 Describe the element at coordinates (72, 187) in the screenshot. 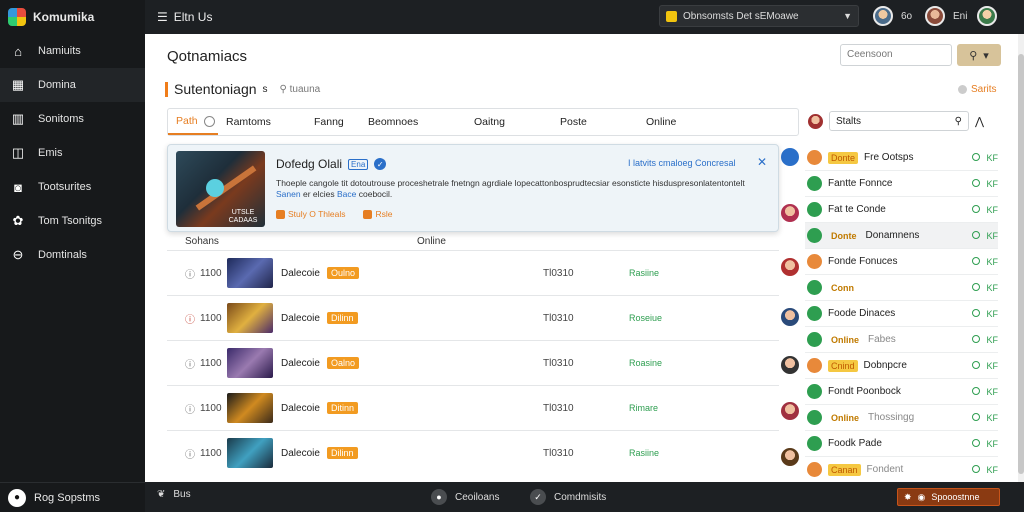

I see `sidebar-item: ◙ Tootsurites` at that location.